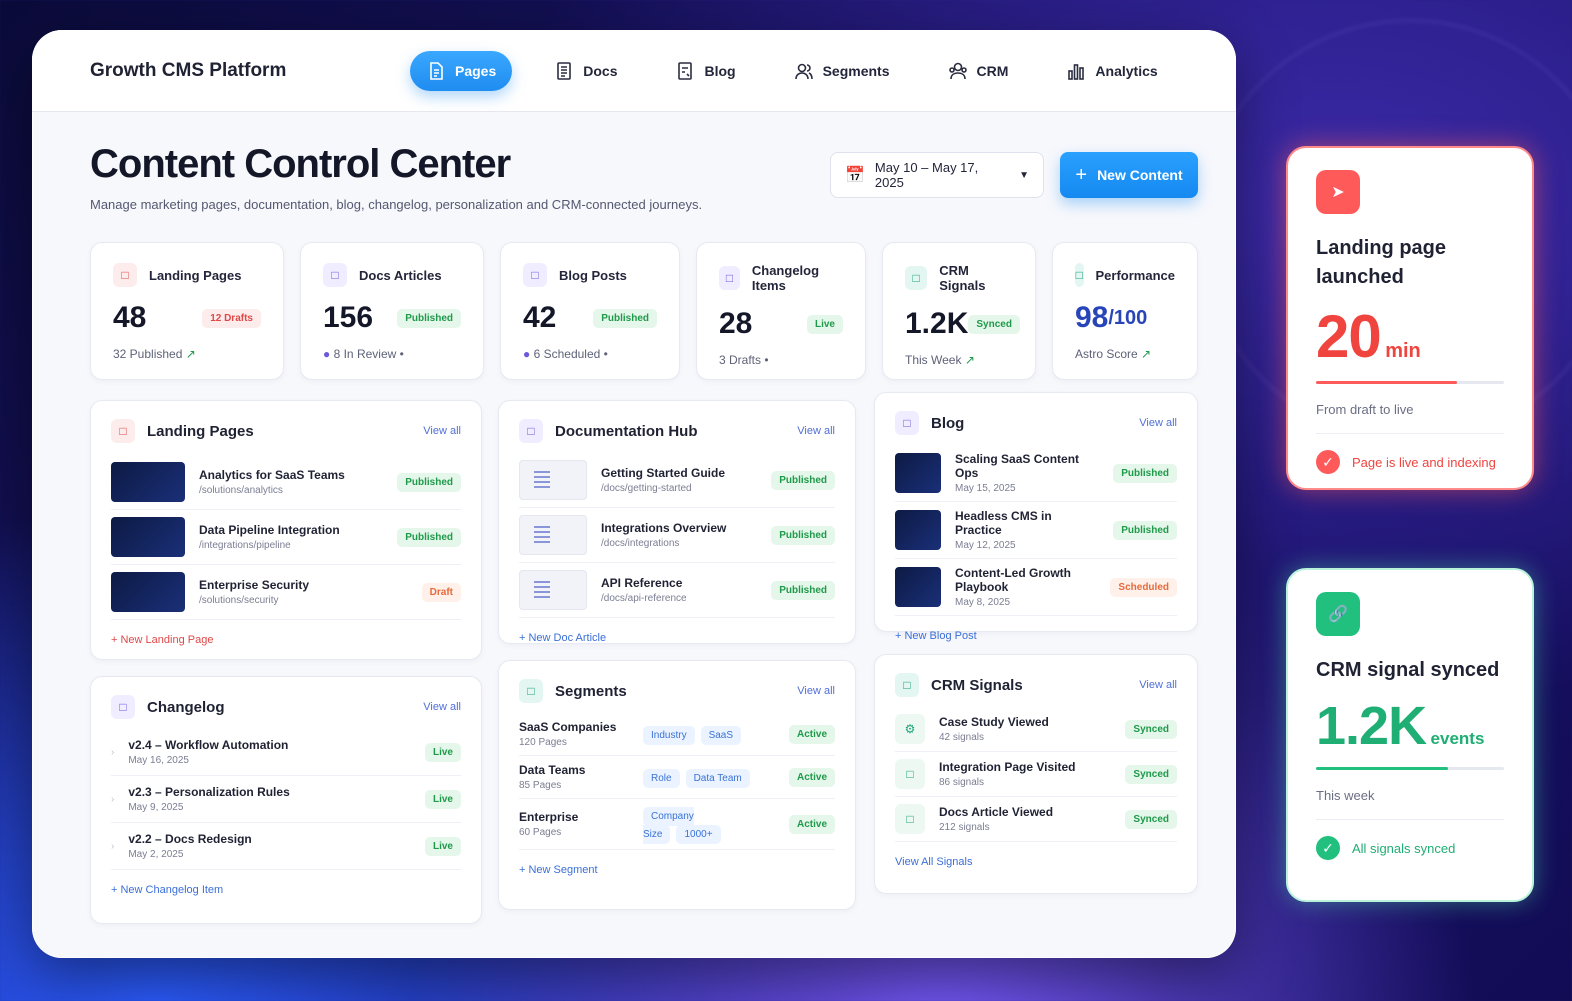 The height and width of the screenshot is (1001, 1572). What do you see at coordinates (442, 752) in the screenshot?
I see `status-badge: Live` at bounding box center [442, 752].